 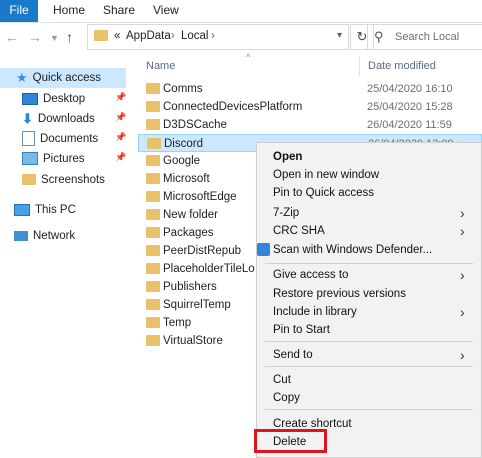 What do you see at coordinates (200, 197) in the screenshot?
I see `file-name: MicrosoftEdge` at bounding box center [200, 197].